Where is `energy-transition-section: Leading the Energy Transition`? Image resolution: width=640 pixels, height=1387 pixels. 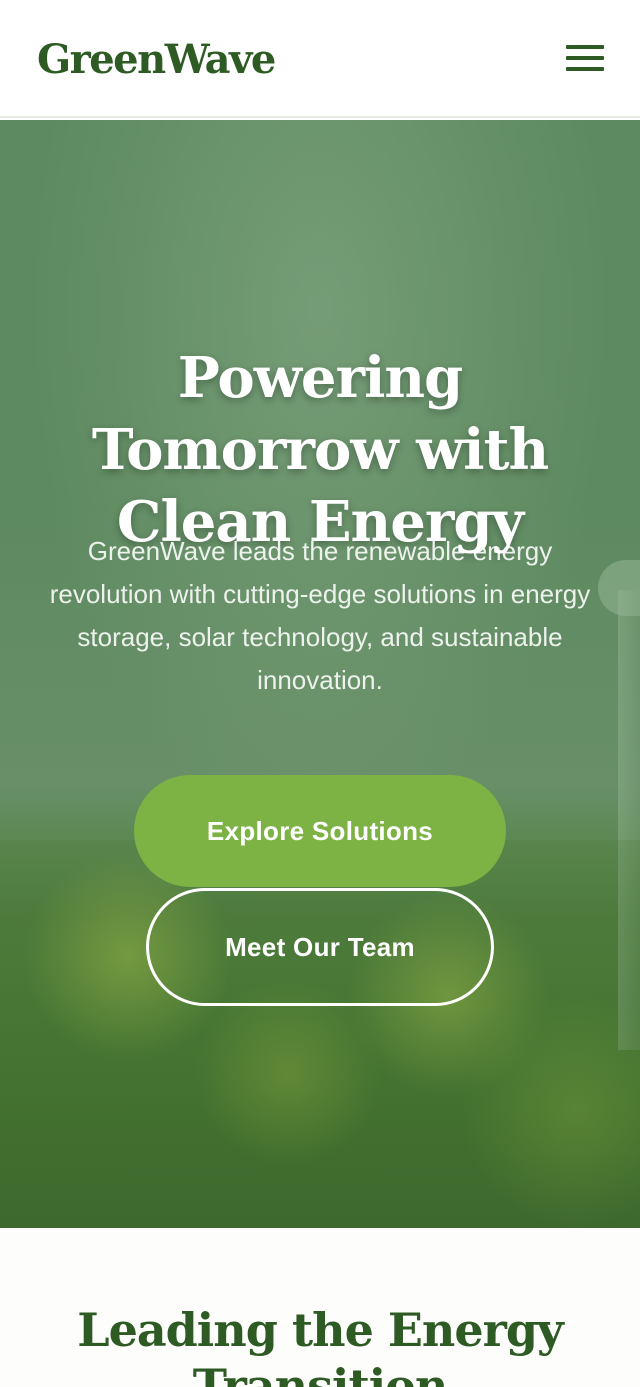
energy-transition-section: Leading the Energy Transition is located at coordinates (320, 1307).